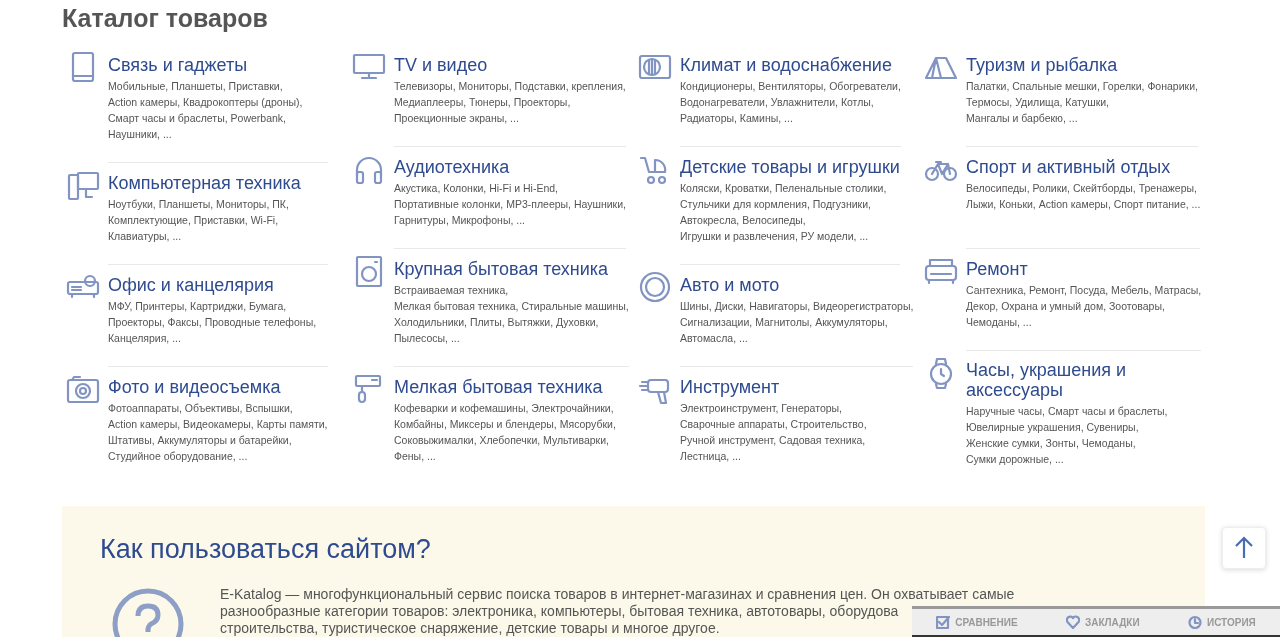  What do you see at coordinates (730, 387) in the screenshot?
I see `category-link: Инструмент` at bounding box center [730, 387].